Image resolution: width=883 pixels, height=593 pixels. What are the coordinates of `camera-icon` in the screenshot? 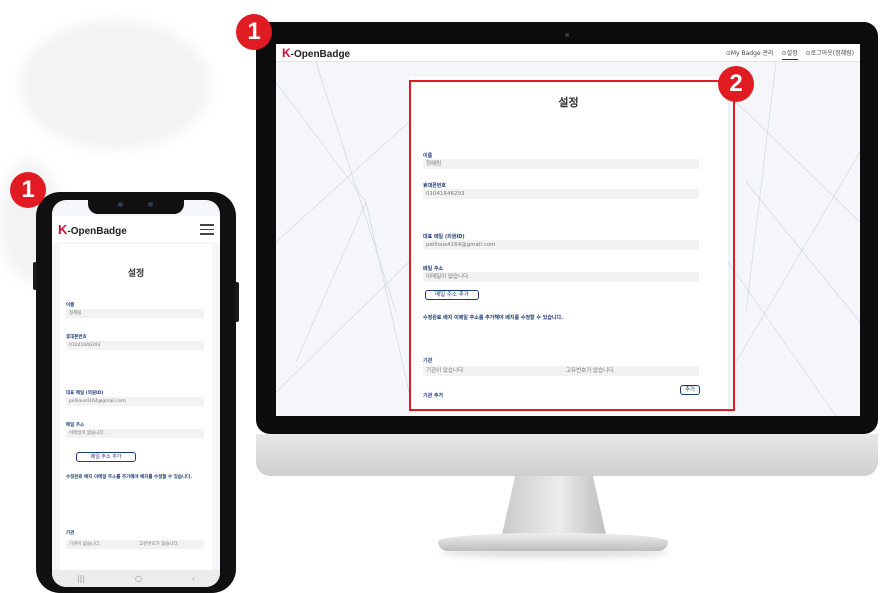 It's located at (120, 204).